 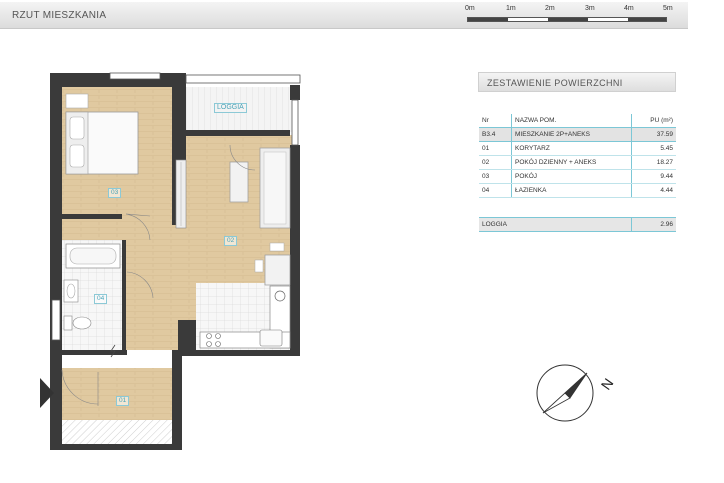 What do you see at coordinates (121, 394) in the screenshot?
I see `room-01-lower-floor` at bounding box center [121, 394].